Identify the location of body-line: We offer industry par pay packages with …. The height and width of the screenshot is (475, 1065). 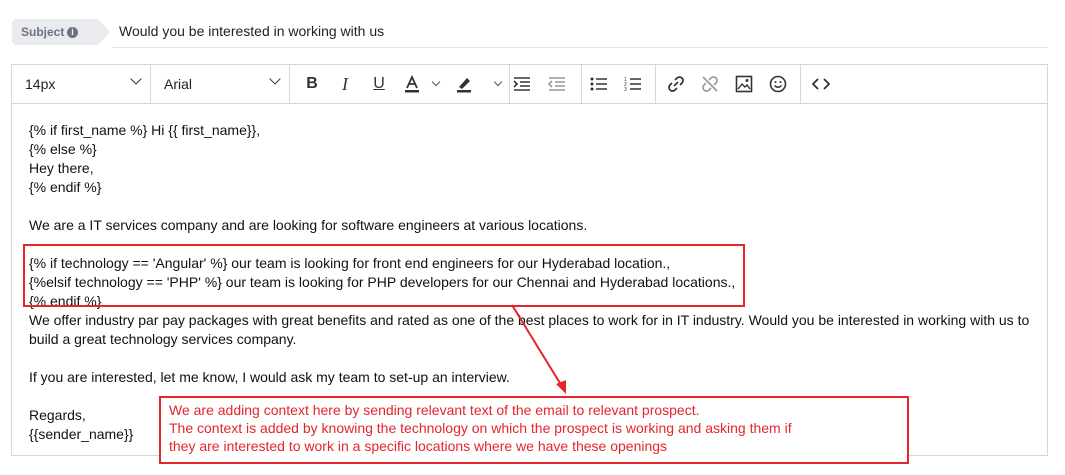
(529, 320).